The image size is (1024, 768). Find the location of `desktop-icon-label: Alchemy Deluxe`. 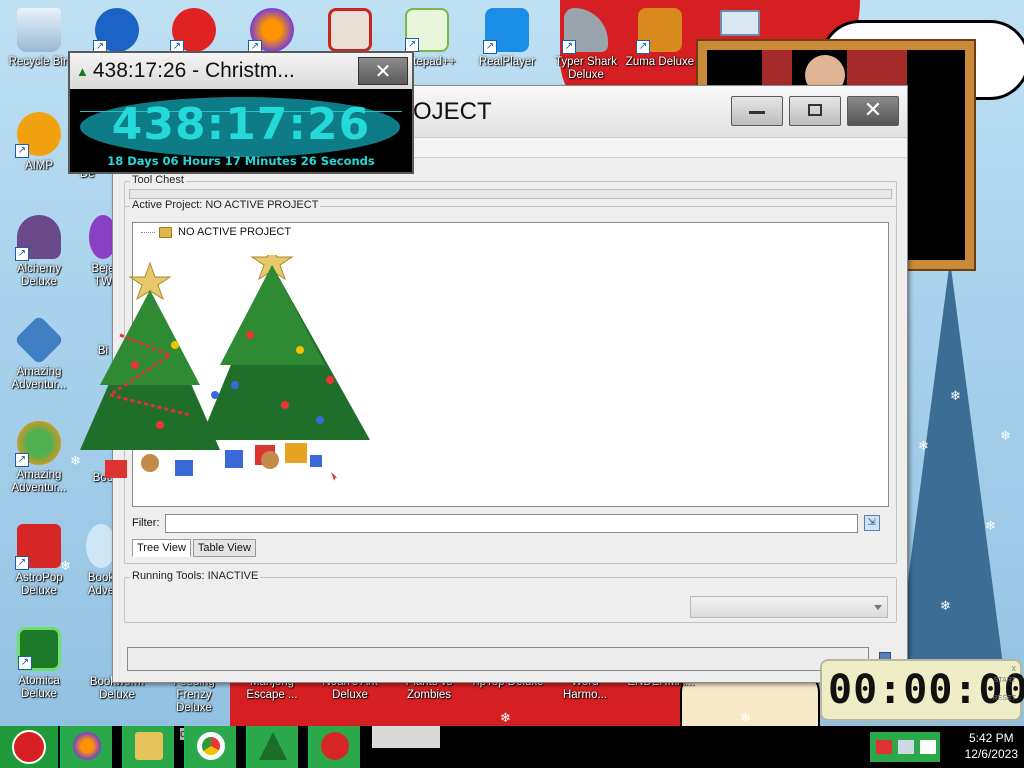

desktop-icon-label: Alchemy Deluxe is located at coordinates (39, 275).